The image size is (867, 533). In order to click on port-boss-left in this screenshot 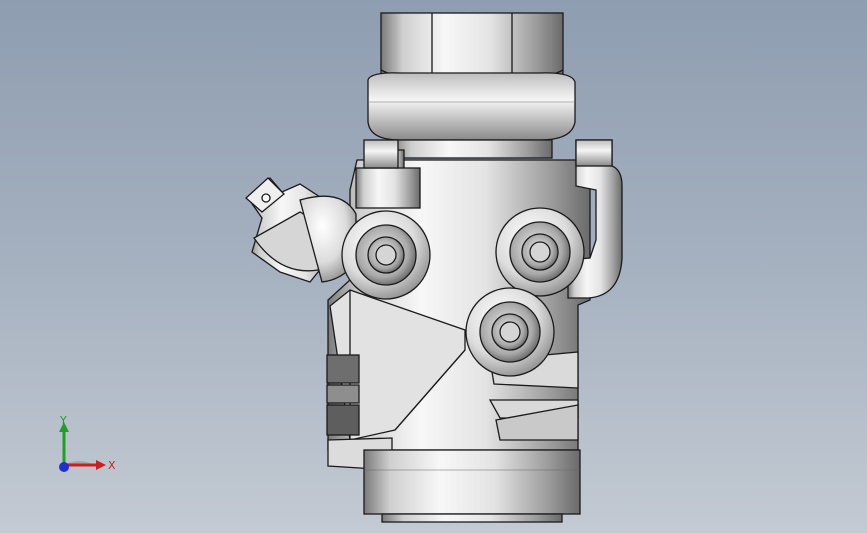, I will do `click(386, 255)`.